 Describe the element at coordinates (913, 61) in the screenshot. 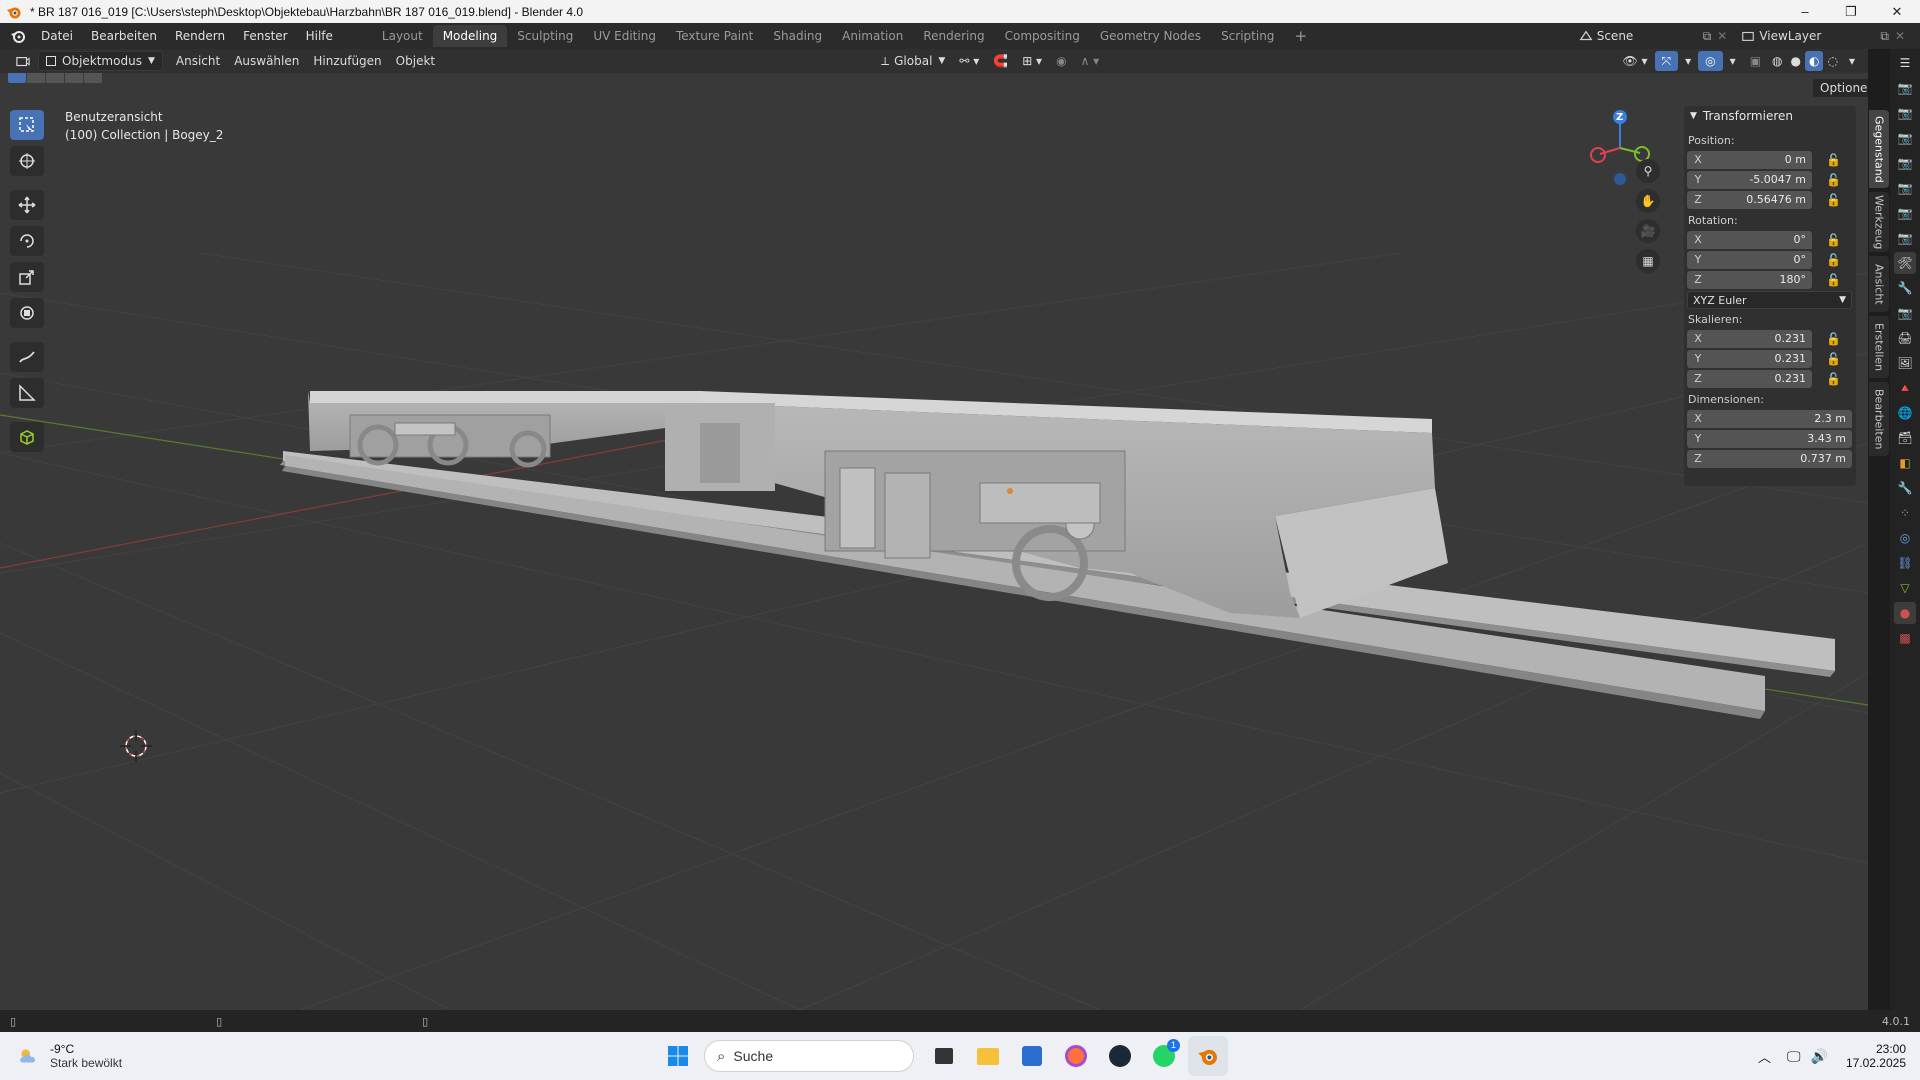

I see `transform-orientation-selector: ⟂ Global ▼` at that location.